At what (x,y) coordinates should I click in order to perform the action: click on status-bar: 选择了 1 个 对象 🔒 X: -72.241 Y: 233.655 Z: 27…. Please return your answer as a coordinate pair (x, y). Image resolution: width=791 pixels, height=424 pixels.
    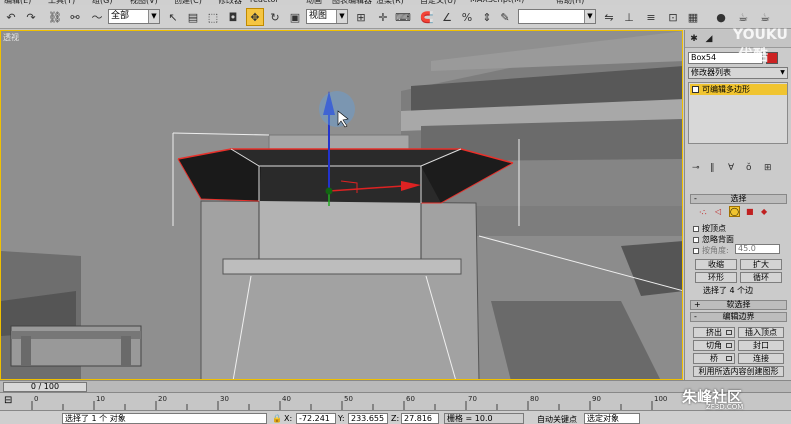
    Looking at the image, I should click on (395, 417).